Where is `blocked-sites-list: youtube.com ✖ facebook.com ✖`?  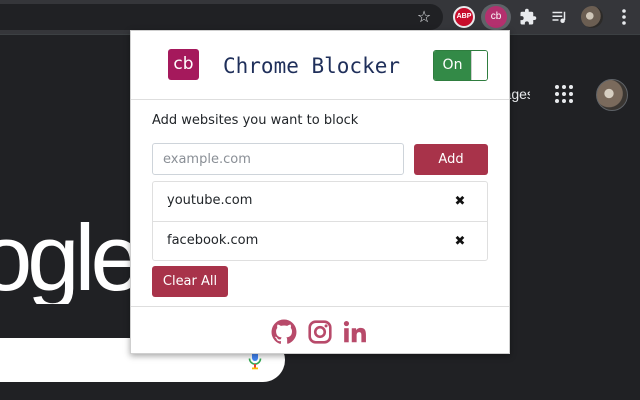 blocked-sites-list: youtube.com ✖ facebook.com ✖ is located at coordinates (320, 221).